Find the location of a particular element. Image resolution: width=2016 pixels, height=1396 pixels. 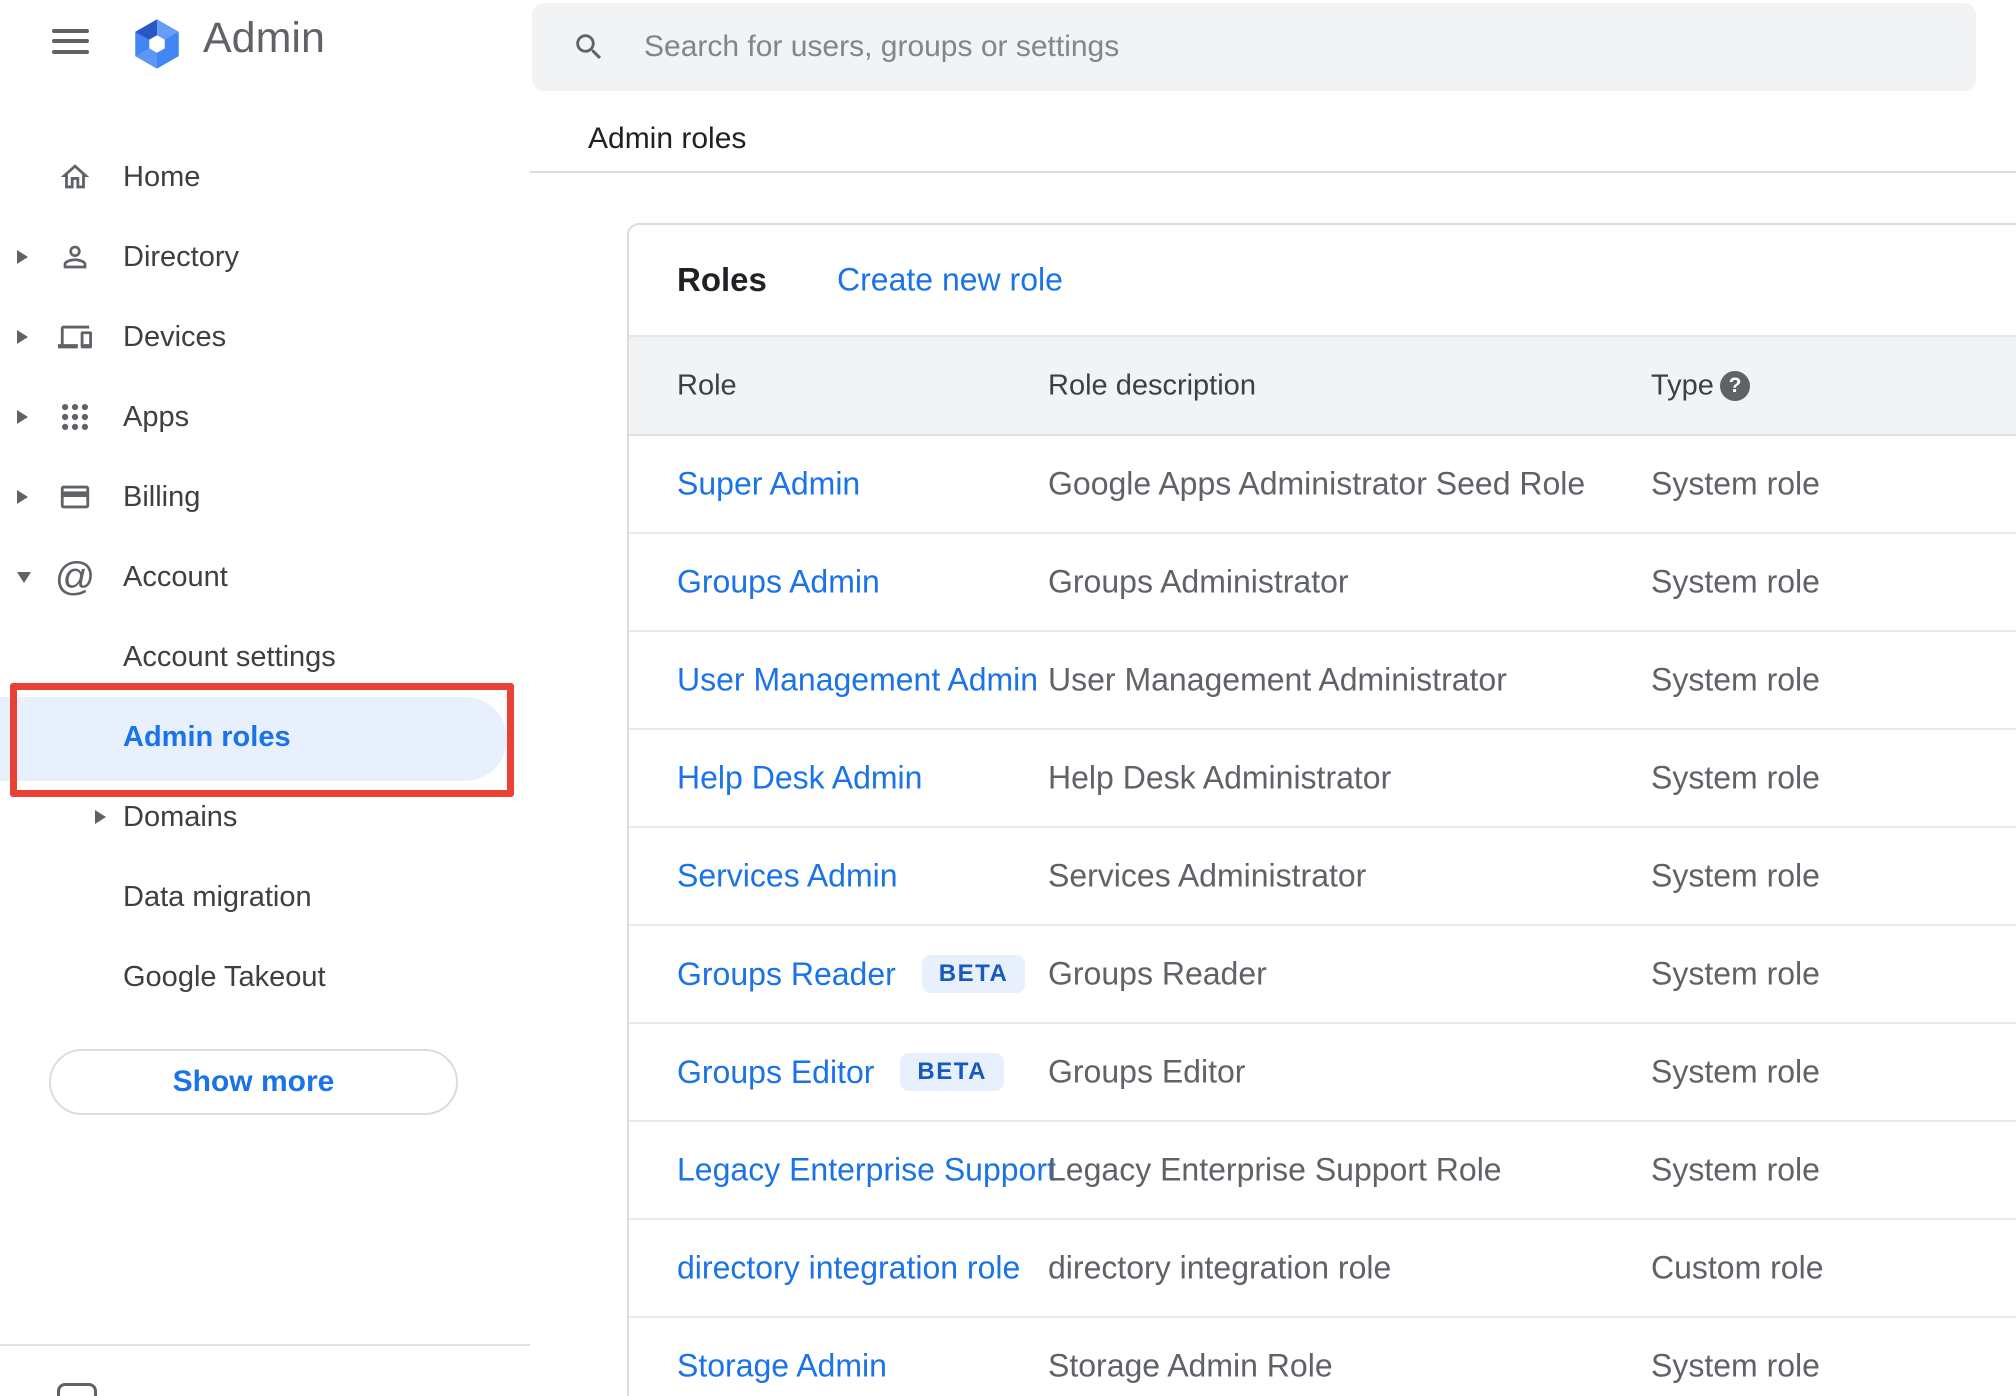

column-header-role-description: Role description is located at coordinates (1152, 385).